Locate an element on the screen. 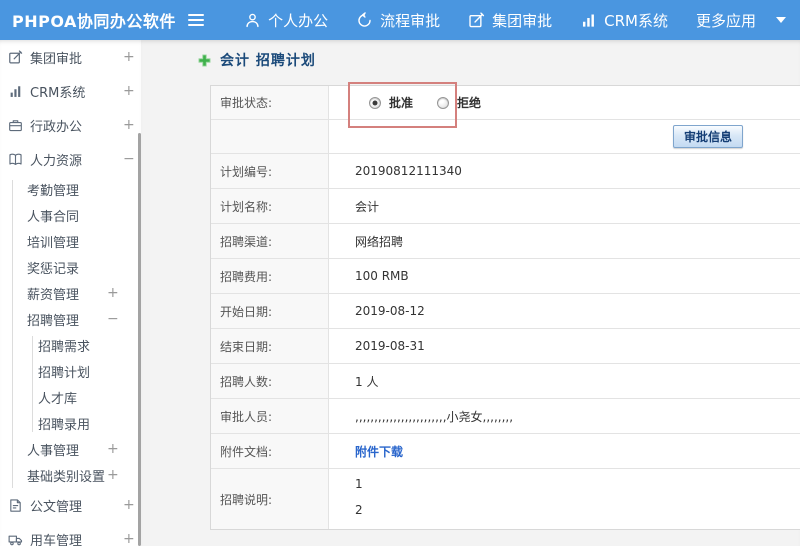 This screenshot has width=800, height=546. app-header: PHPOA协同办公软件 个人办公 流程审批 集团审批 CRM系统 更多应用 is located at coordinates (400, 20).